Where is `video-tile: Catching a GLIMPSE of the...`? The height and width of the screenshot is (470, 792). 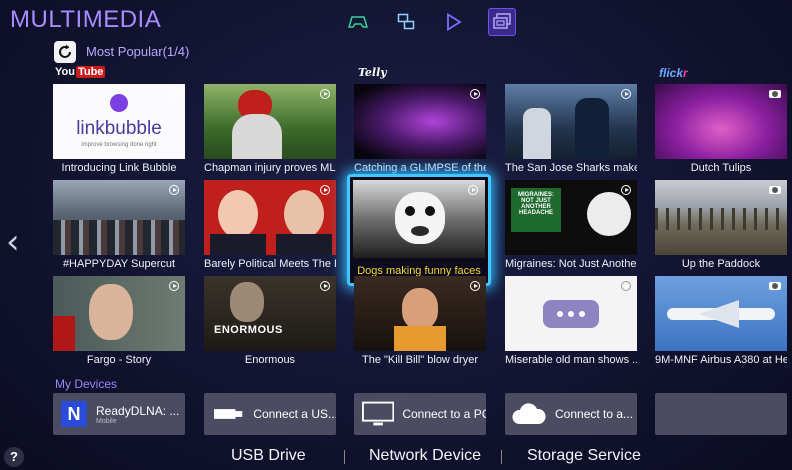
video-tile: Catching a GLIMPSE of the... is located at coordinates (420, 131).